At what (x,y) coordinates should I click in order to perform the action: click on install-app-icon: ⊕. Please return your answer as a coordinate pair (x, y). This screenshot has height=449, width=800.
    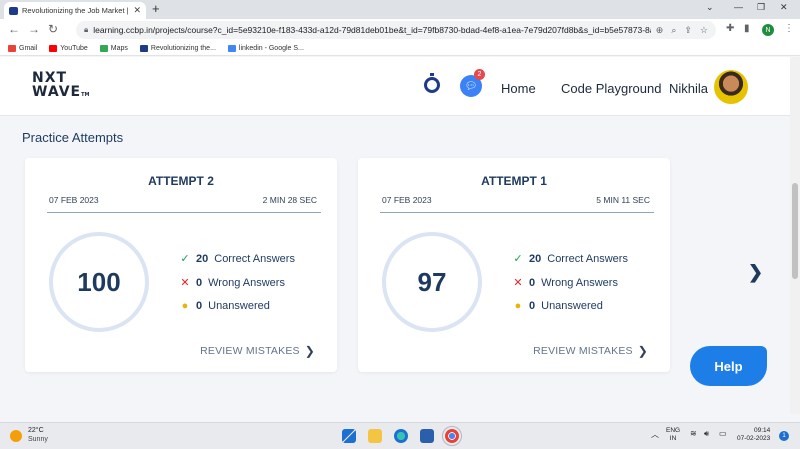
    Looking at the image, I should click on (660, 30).